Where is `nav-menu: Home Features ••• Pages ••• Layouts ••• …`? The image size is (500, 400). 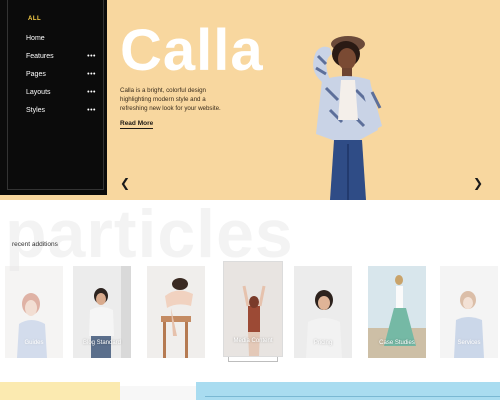 nav-menu: Home Features ••• Pages ••• Layouts ••• … is located at coordinates (61, 74).